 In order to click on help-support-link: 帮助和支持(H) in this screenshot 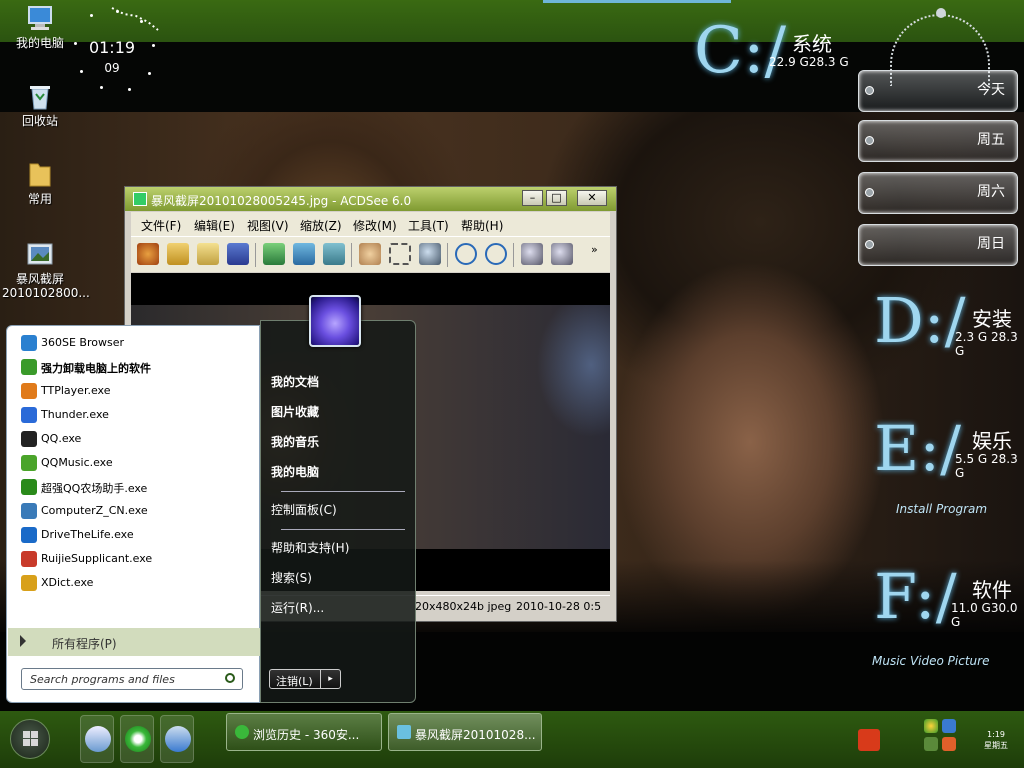, I will do `click(310, 547)`.